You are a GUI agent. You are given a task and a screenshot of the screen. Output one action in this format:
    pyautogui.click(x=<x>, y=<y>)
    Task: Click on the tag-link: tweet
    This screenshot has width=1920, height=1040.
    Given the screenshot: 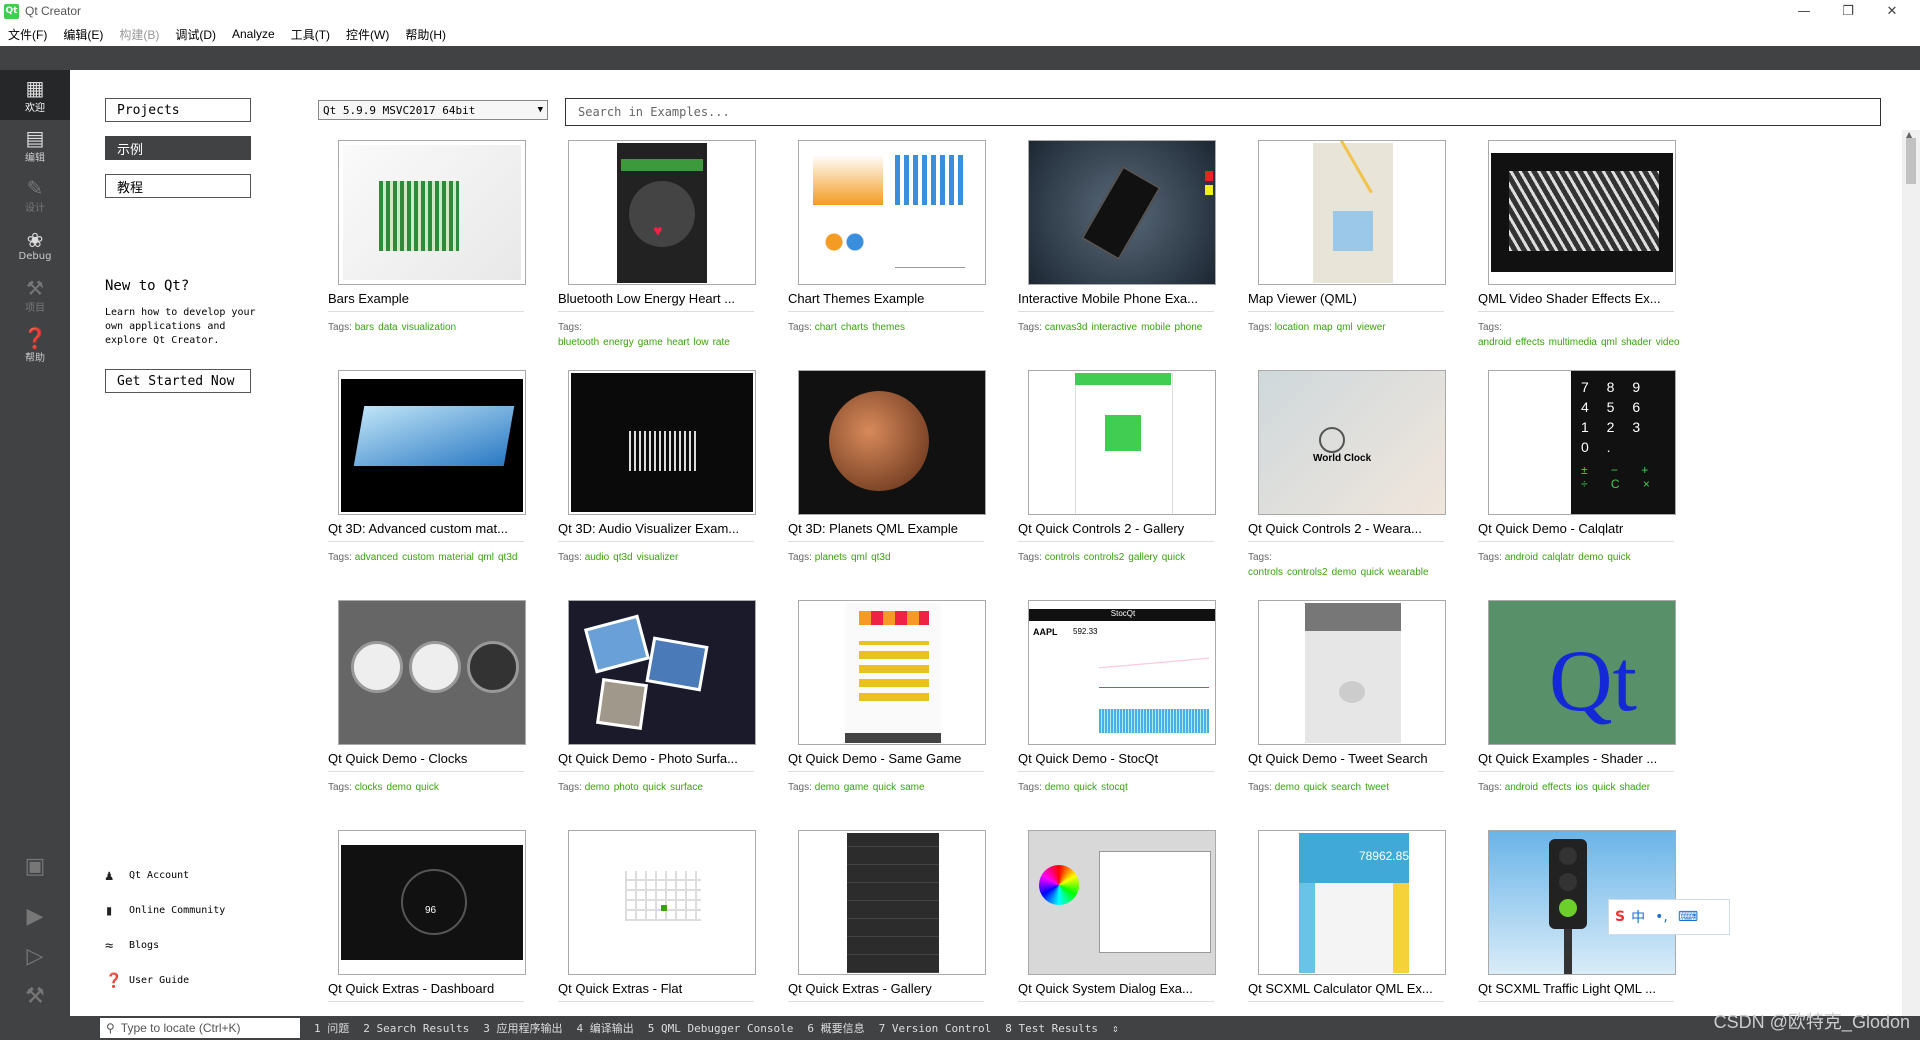 What is the action you would take?
    pyautogui.click(x=1377, y=787)
    